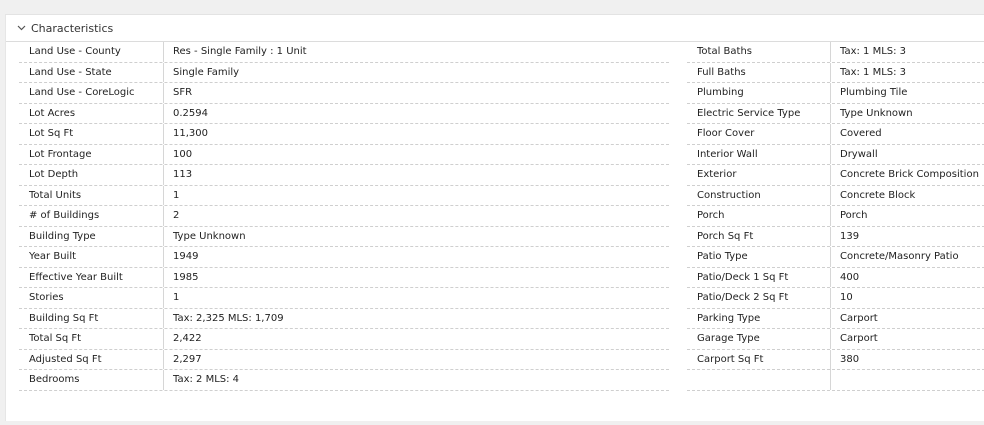 The width and height of the screenshot is (984, 425). I want to click on row-label: Lot Depth, so click(91, 175).